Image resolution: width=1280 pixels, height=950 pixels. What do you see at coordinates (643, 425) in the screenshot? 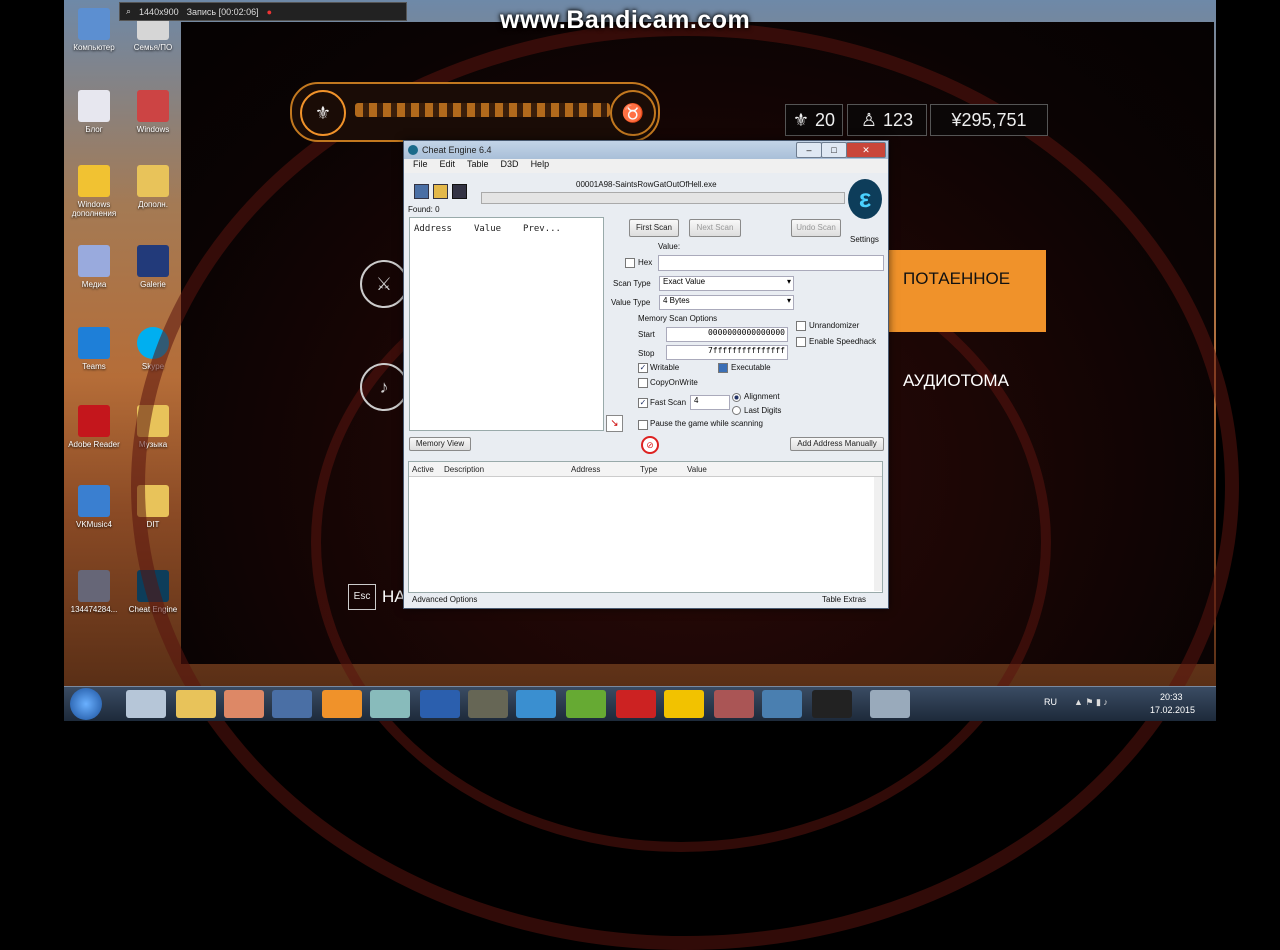
I see `pause-checkbox` at bounding box center [643, 425].